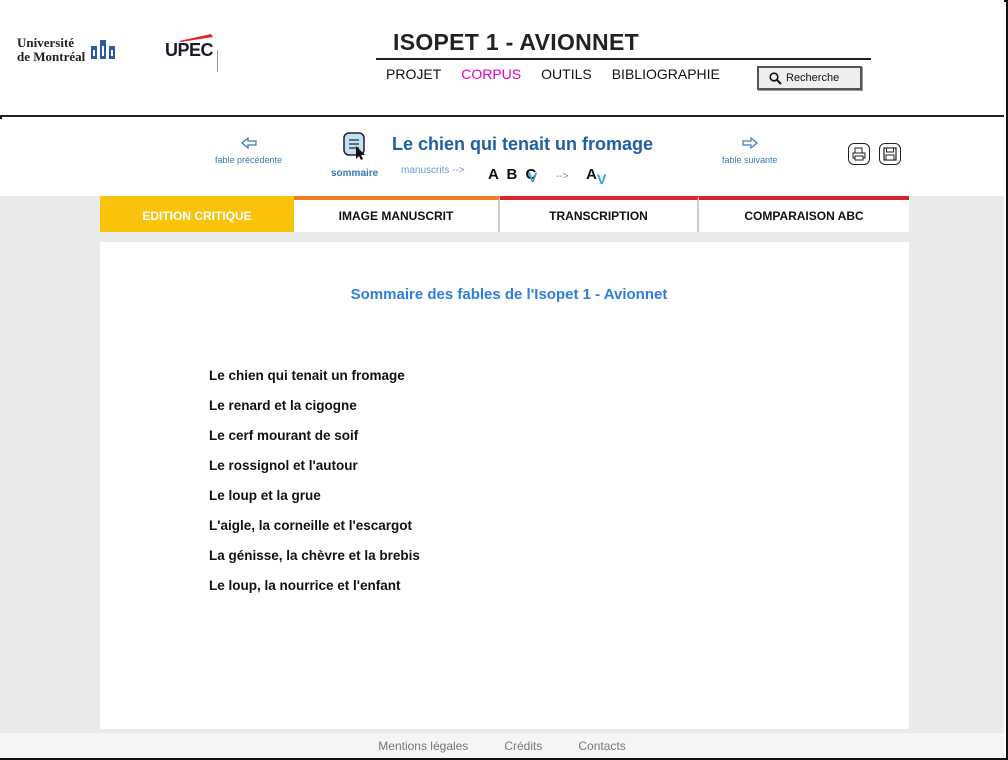  I want to click on arrow-left-icon, so click(248, 143).